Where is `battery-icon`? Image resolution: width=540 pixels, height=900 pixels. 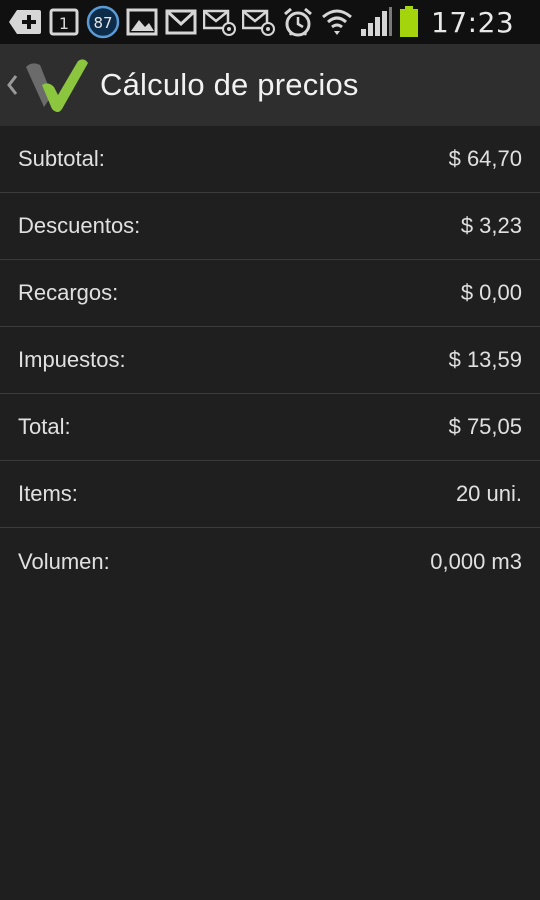
battery-icon is located at coordinates (409, 22).